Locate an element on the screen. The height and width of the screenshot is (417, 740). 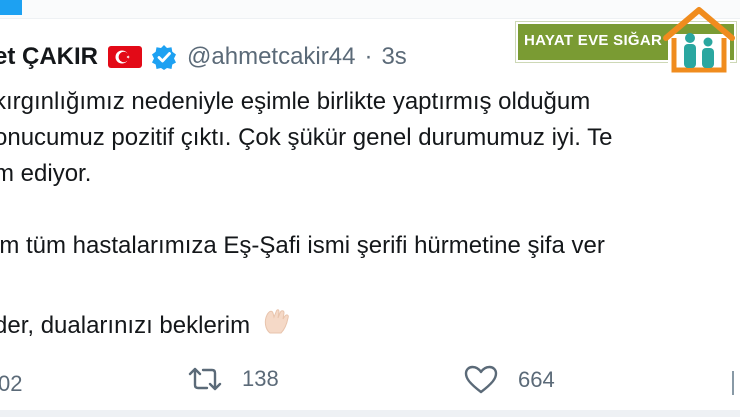
tweet-time: 3s is located at coordinates (393, 57).